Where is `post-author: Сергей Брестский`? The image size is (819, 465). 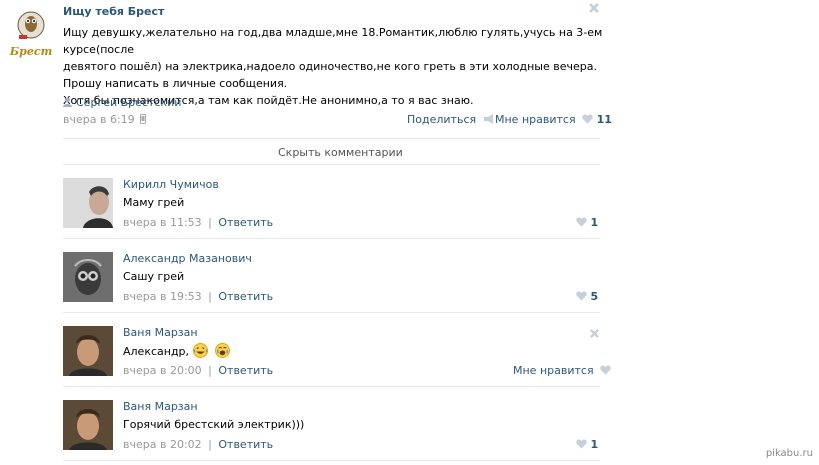 post-author: Сергей Брестский is located at coordinates (122, 102).